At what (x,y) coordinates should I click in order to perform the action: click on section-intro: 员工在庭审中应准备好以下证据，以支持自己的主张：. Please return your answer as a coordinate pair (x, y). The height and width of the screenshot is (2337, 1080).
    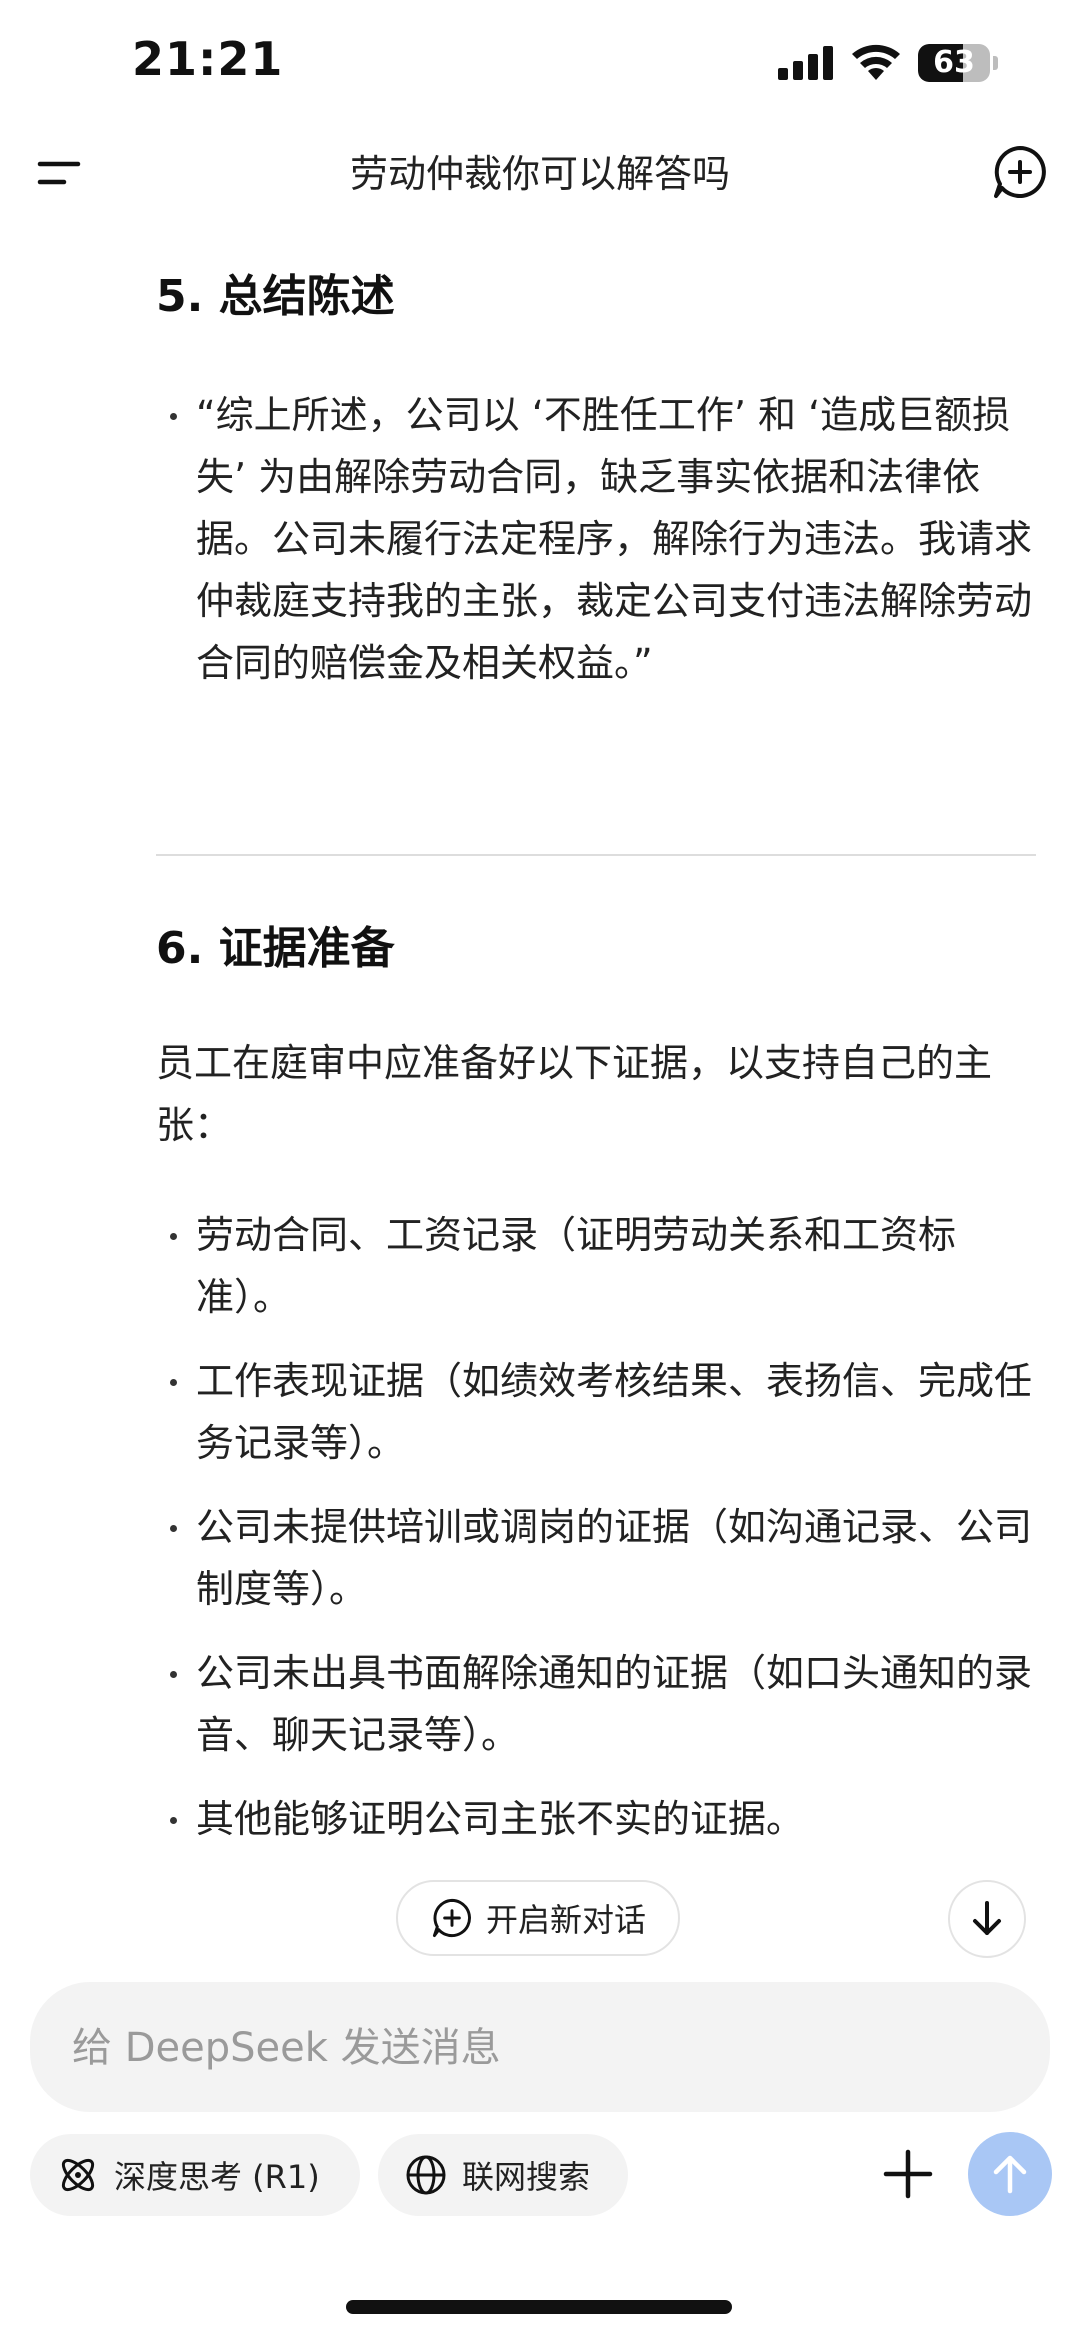
    Looking at the image, I should click on (574, 1094).